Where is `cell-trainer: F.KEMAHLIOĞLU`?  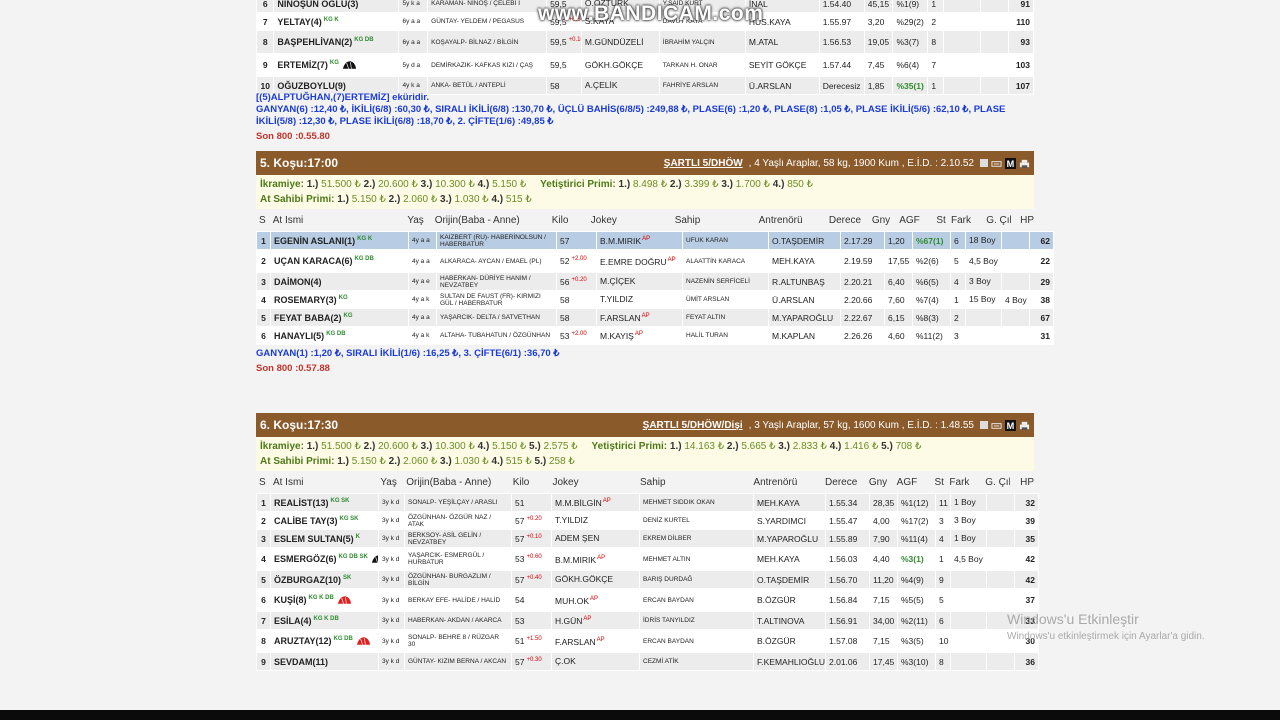
cell-trainer: F.KEMAHLIOĞLU is located at coordinates (789, 661).